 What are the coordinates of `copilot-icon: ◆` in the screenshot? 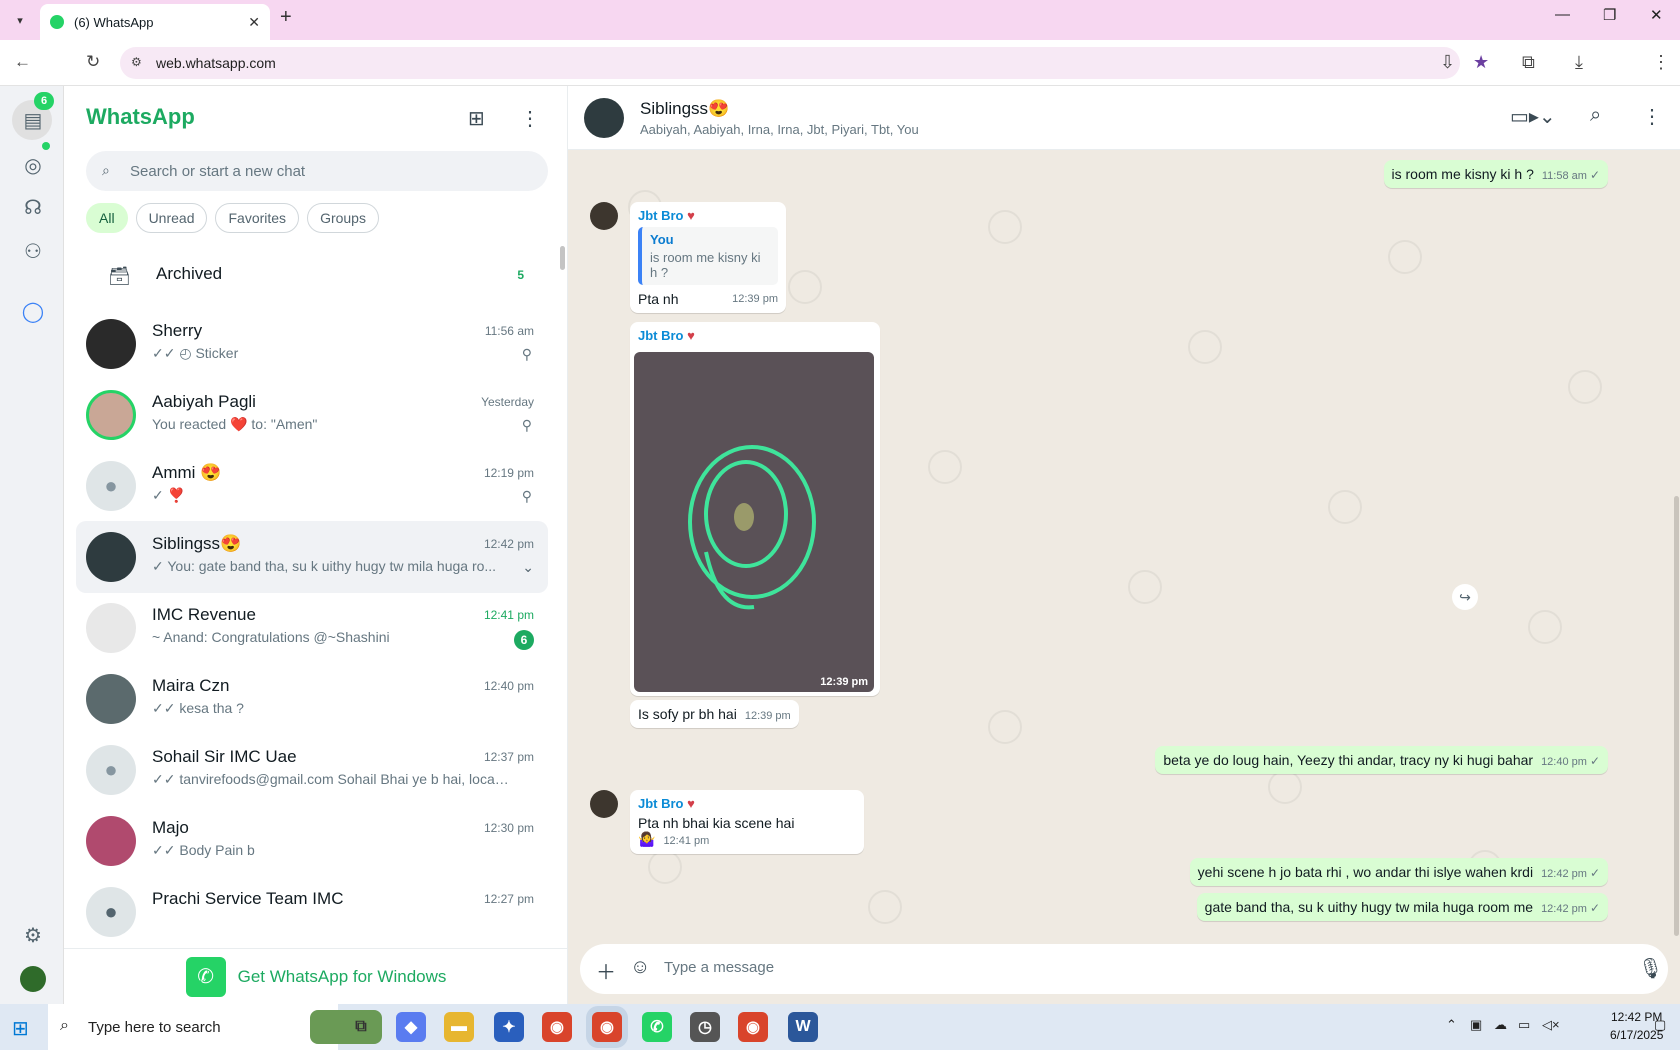 It's located at (411, 1027).